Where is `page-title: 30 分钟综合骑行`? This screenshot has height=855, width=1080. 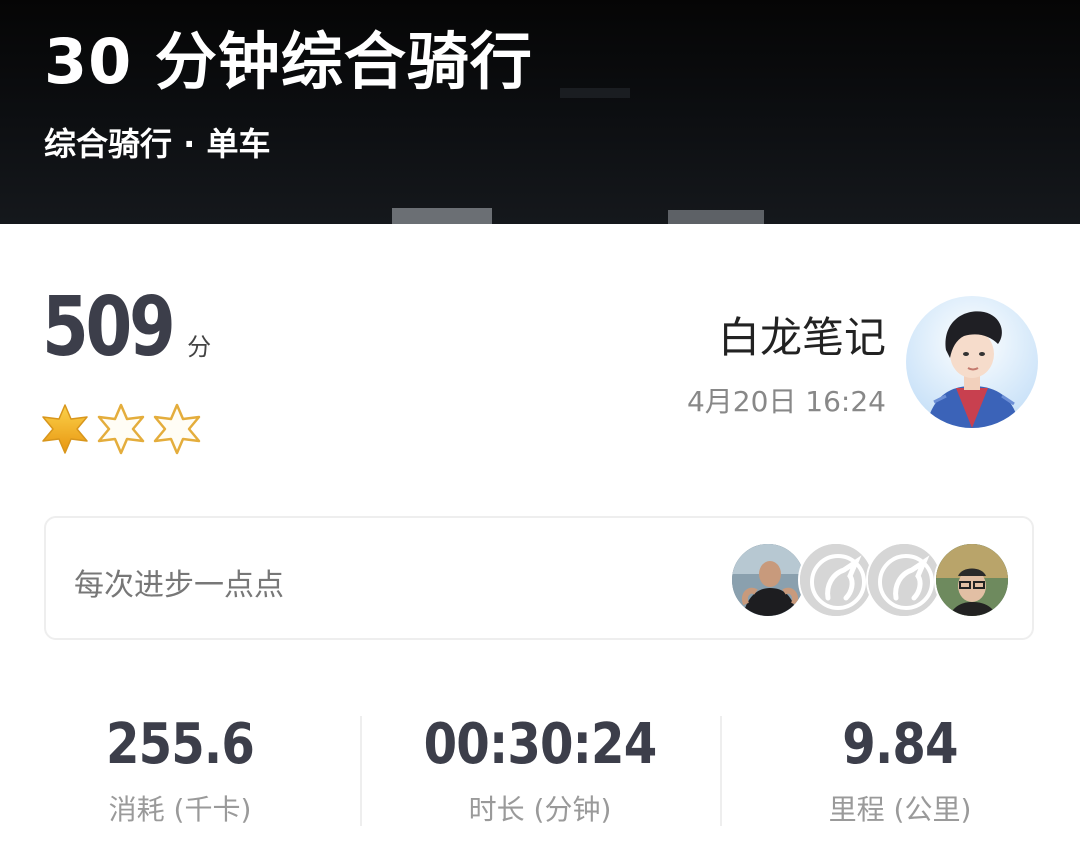
page-title: 30 分钟综合骑行 is located at coordinates (288, 61).